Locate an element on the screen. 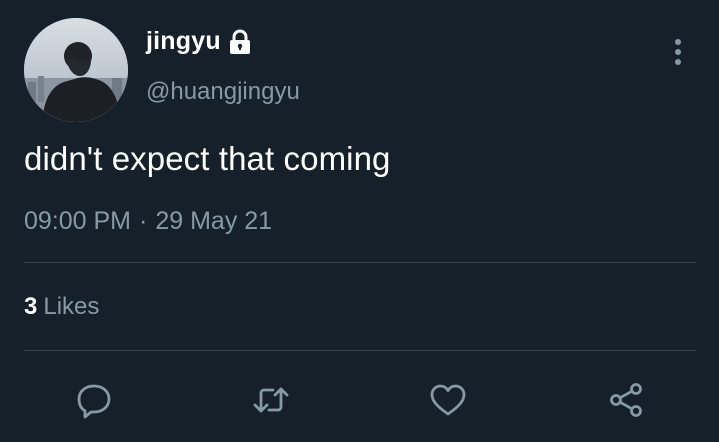  tweet-text: didn't expect that coming is located at coordinates (207, 158).